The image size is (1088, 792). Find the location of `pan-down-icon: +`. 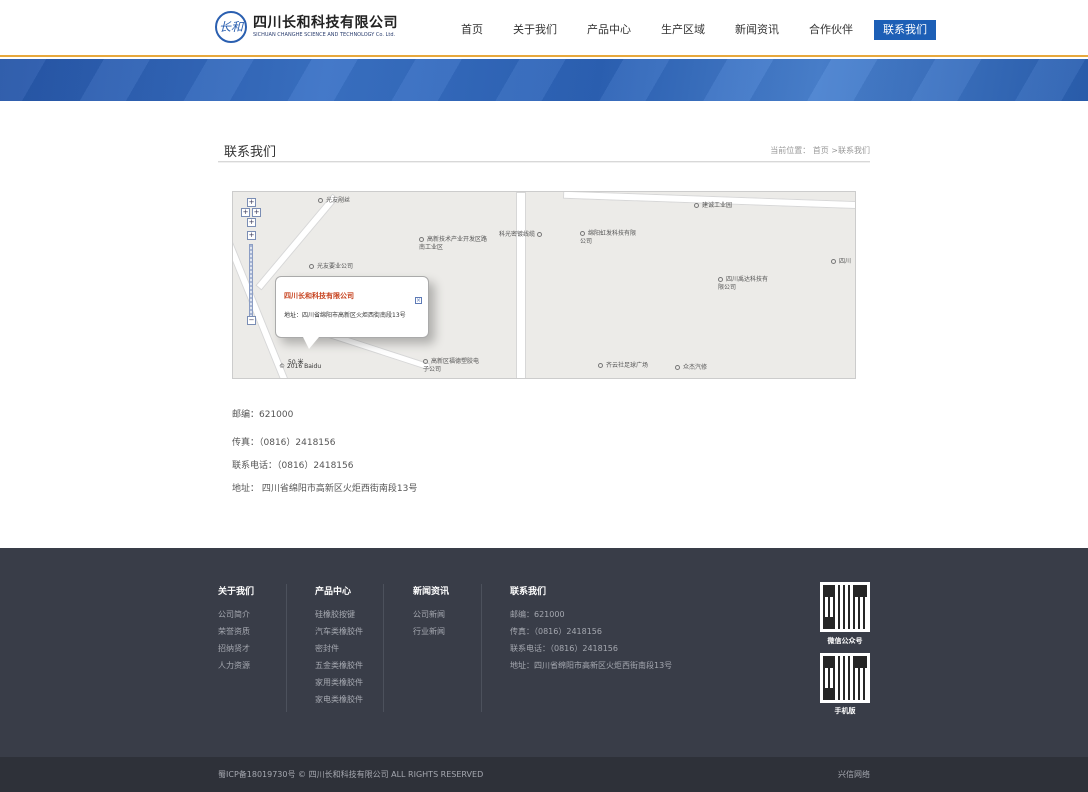

pan-down-icon: + is located at coordinates (251, 222).